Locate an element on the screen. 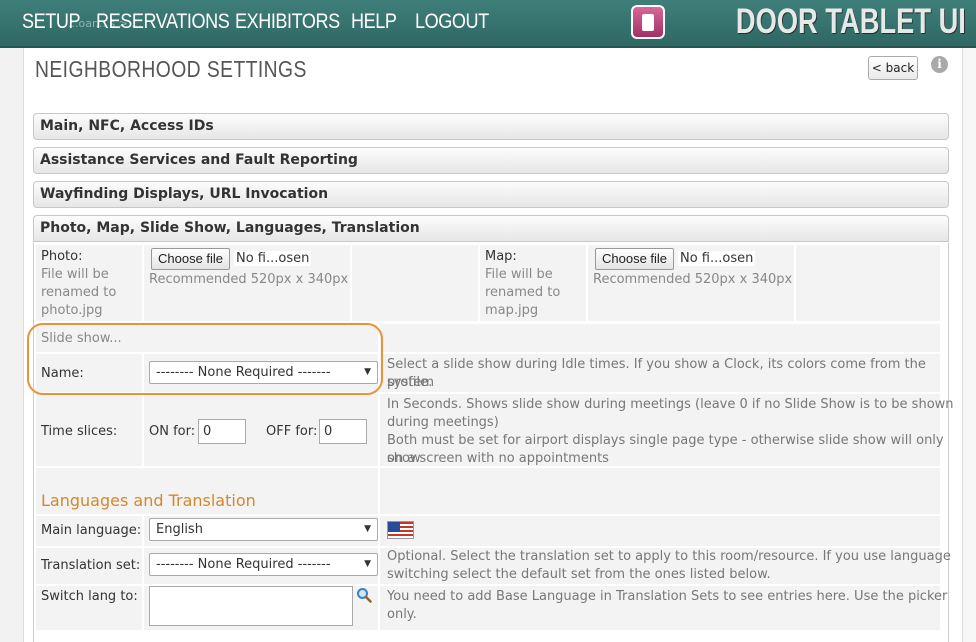 The width and height of the screenshot is (976, 642). photo-rename-note-3: photo.jpg is located at coordinates (72, 310).